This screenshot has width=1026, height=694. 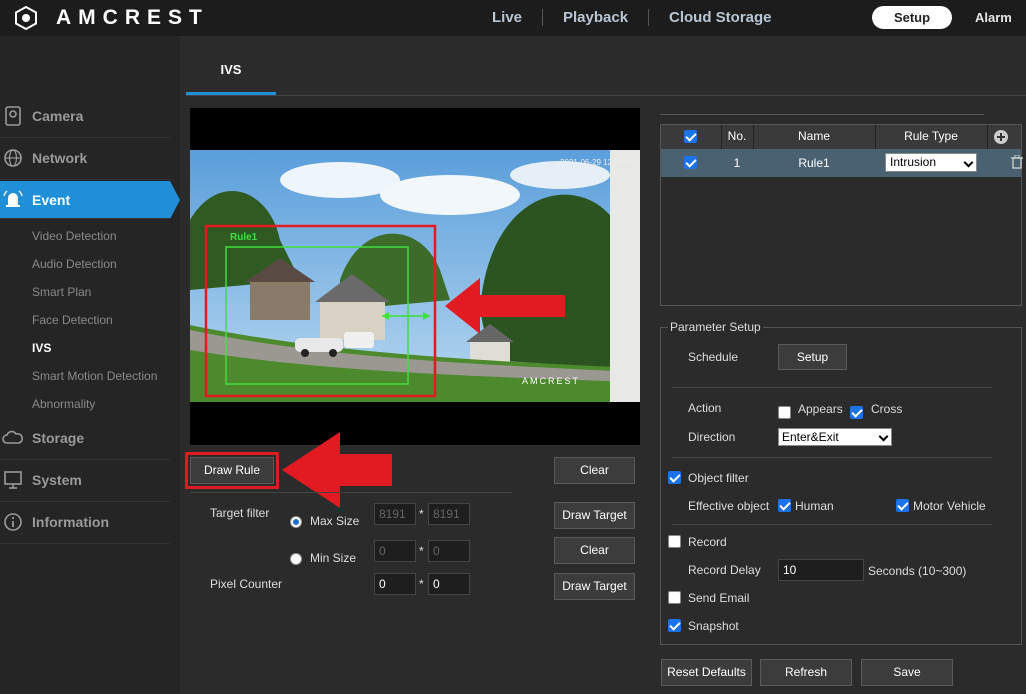 I want to click on send-email-label: Send Email, so click(x=719, y=598).